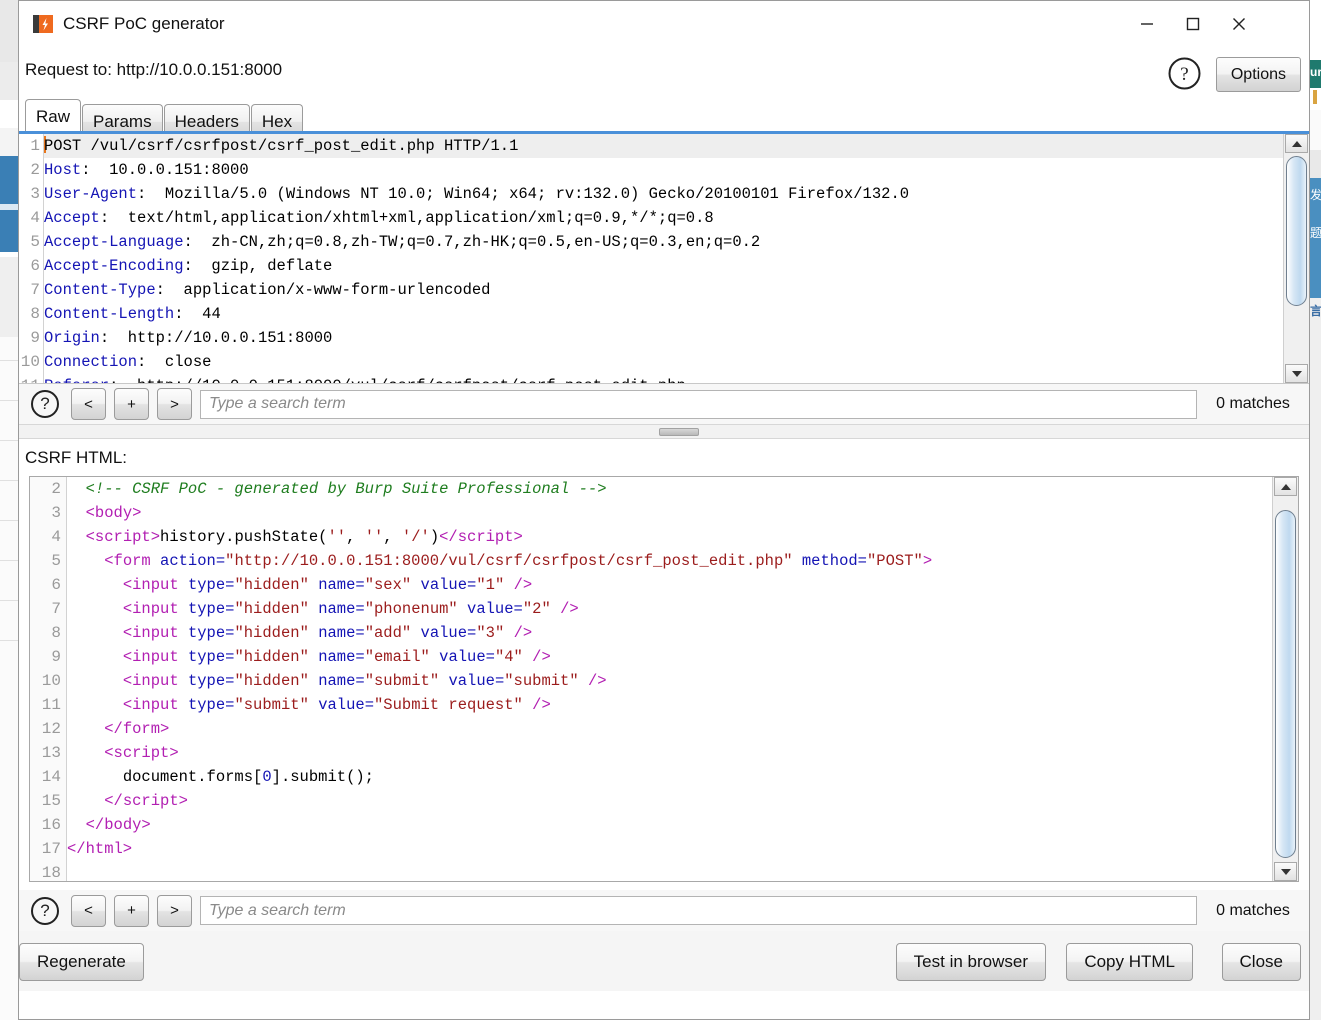 Image resolution: width=1321 pixels, height=1020 pixels. I want to click on html-line: </html>, so click(669, 849).